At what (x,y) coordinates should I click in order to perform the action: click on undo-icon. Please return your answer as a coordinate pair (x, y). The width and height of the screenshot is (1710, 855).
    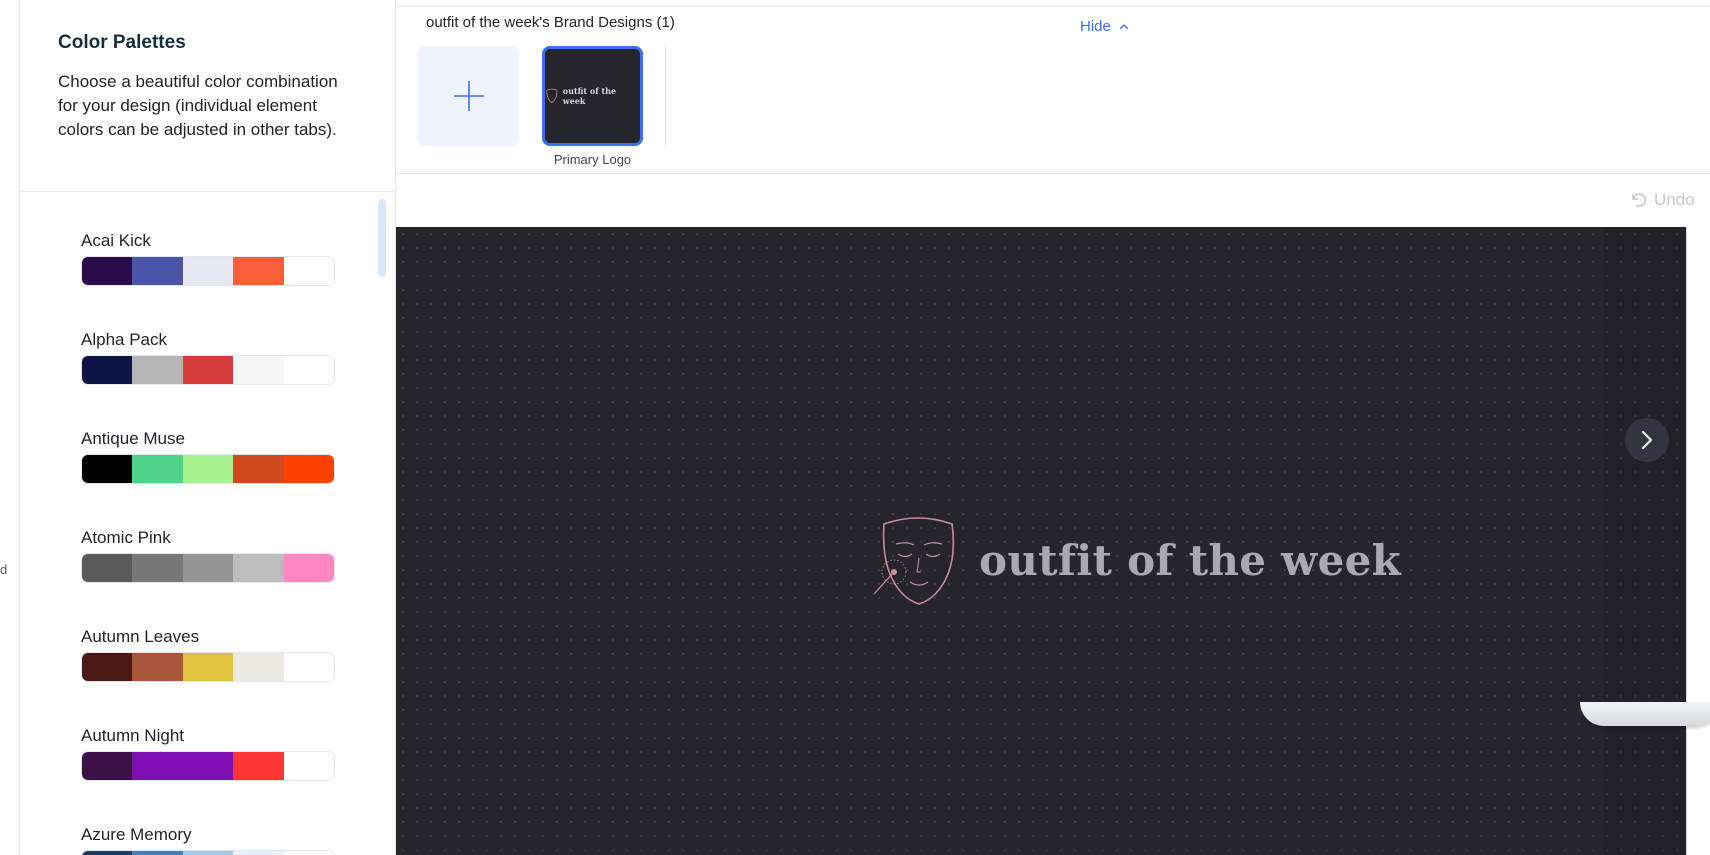
    Looking at the image, I should click on (1639, 200).